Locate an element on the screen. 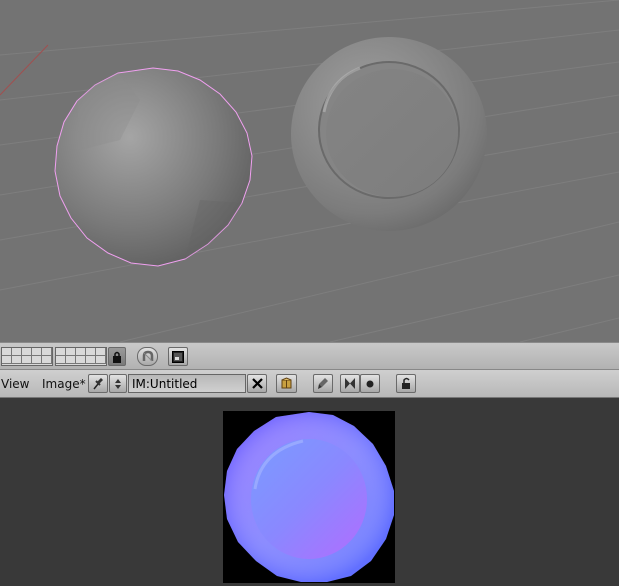 Image resolution: width=619 pixels, height=586 pixels. unlock-icon is located at coordinates (405, 383).